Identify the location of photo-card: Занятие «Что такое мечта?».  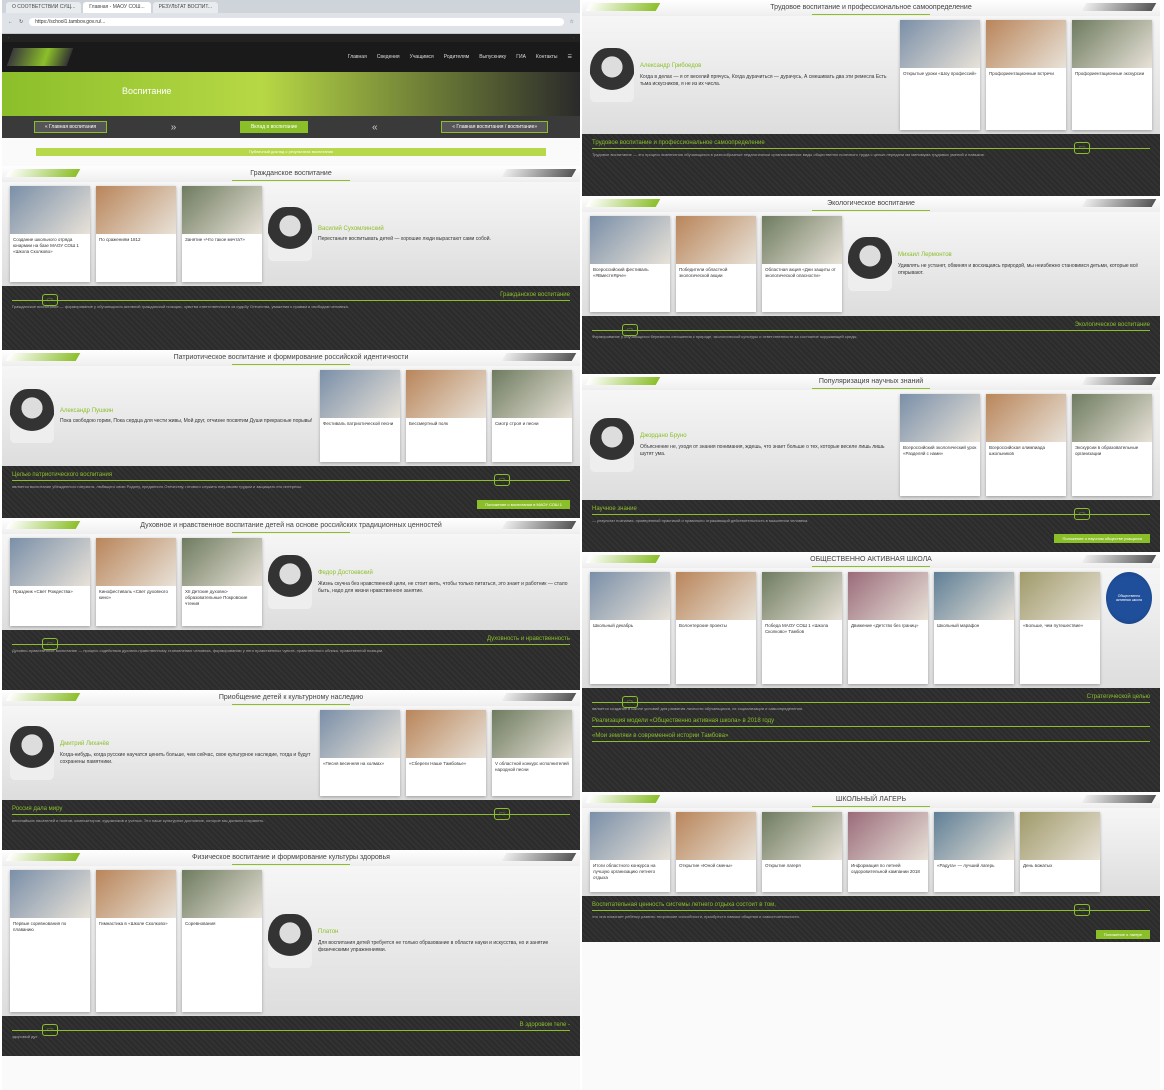
(222, 234).